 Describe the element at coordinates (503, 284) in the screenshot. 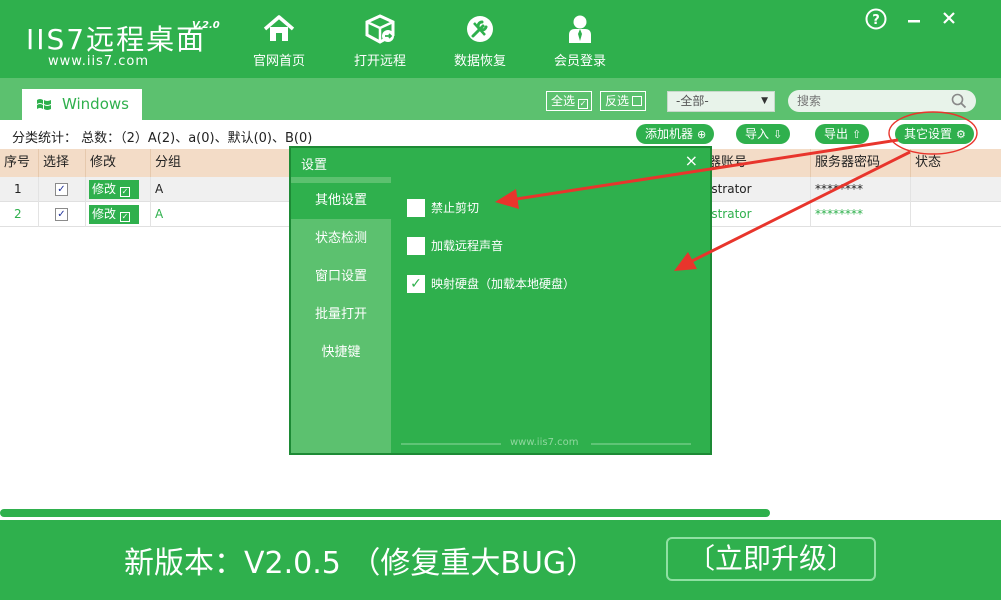

I see `option-label: 映射硬盘（加载本地硬盘）` at that location.